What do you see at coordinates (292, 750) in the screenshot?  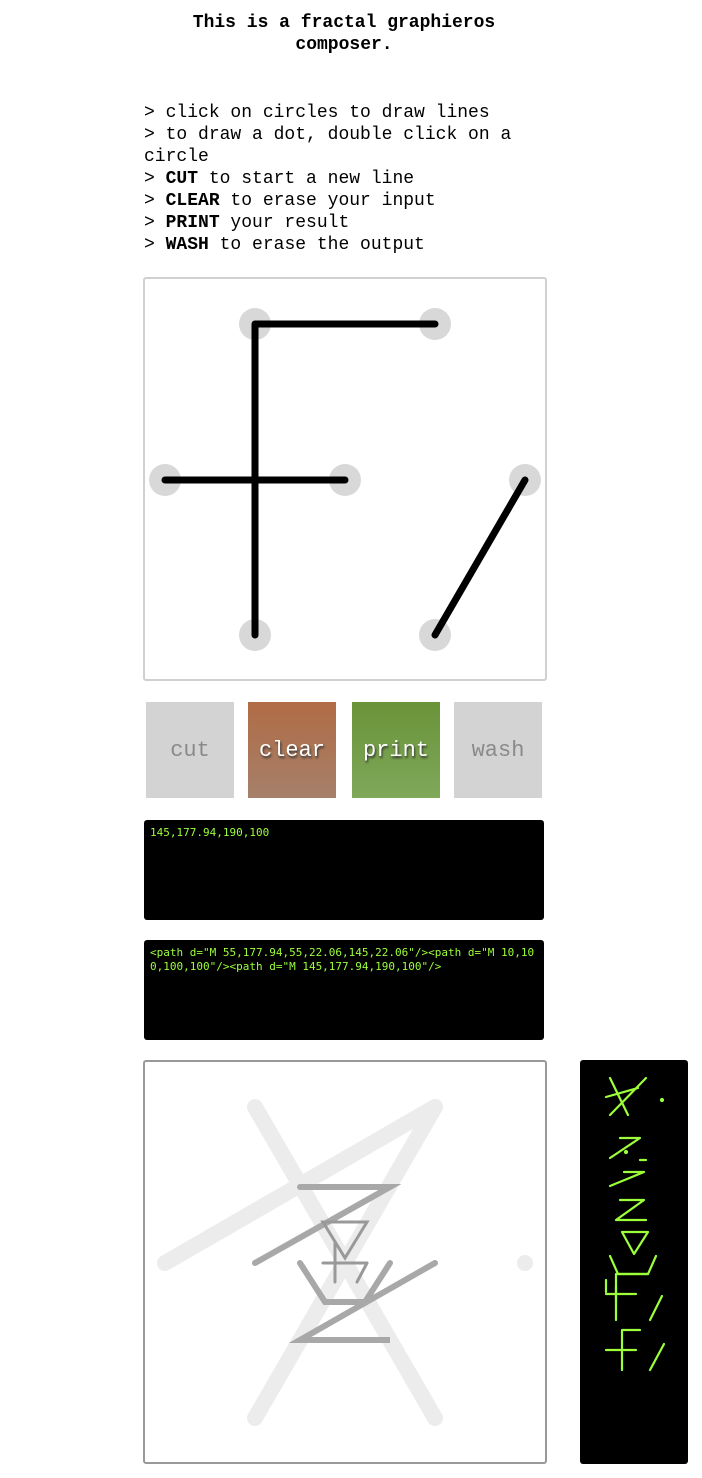 I see `clear-button: clear` at bounding box center [292, 750].